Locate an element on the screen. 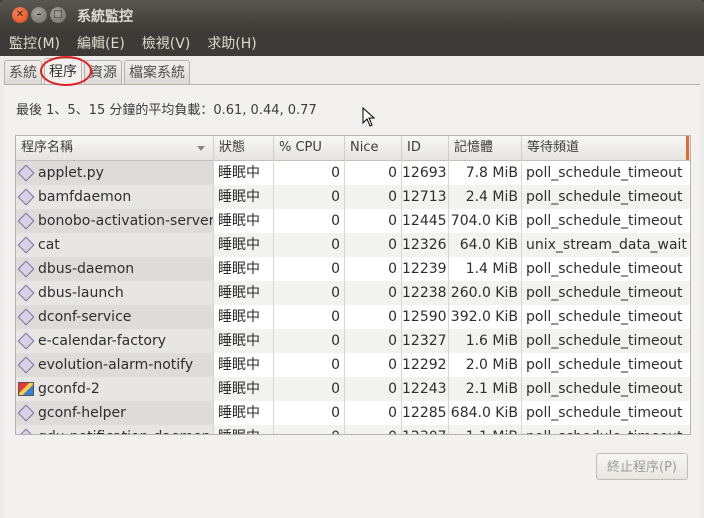 The width and height of the screenshot is (704, 518). end-process-button: 終止程序(P) is located at coordinates (642, 466).